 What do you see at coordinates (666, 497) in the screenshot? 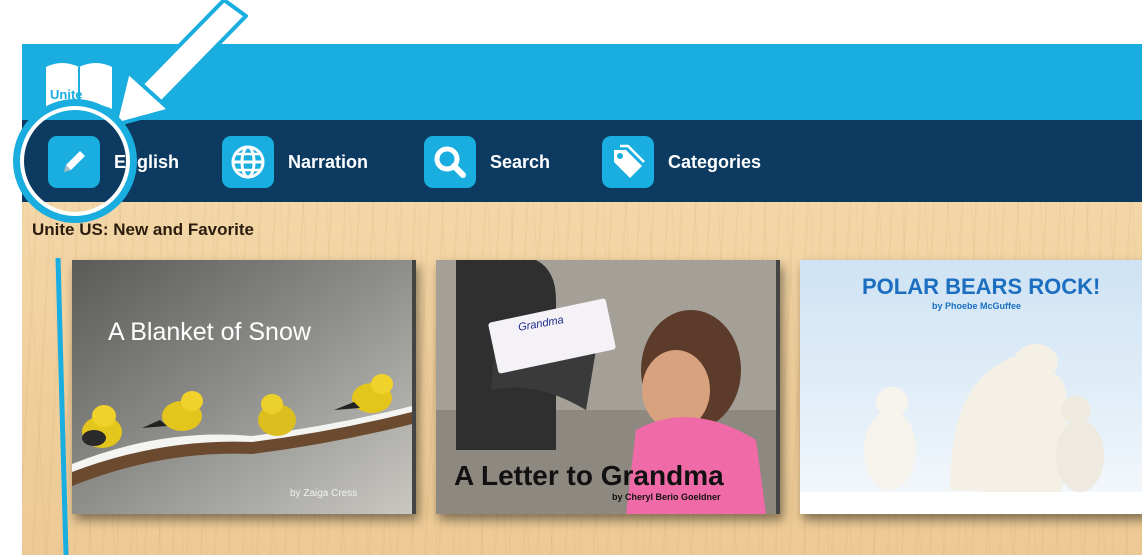
I see `book-author: by Cheryl Berio Goeldner` at bounding box center [666, 497].